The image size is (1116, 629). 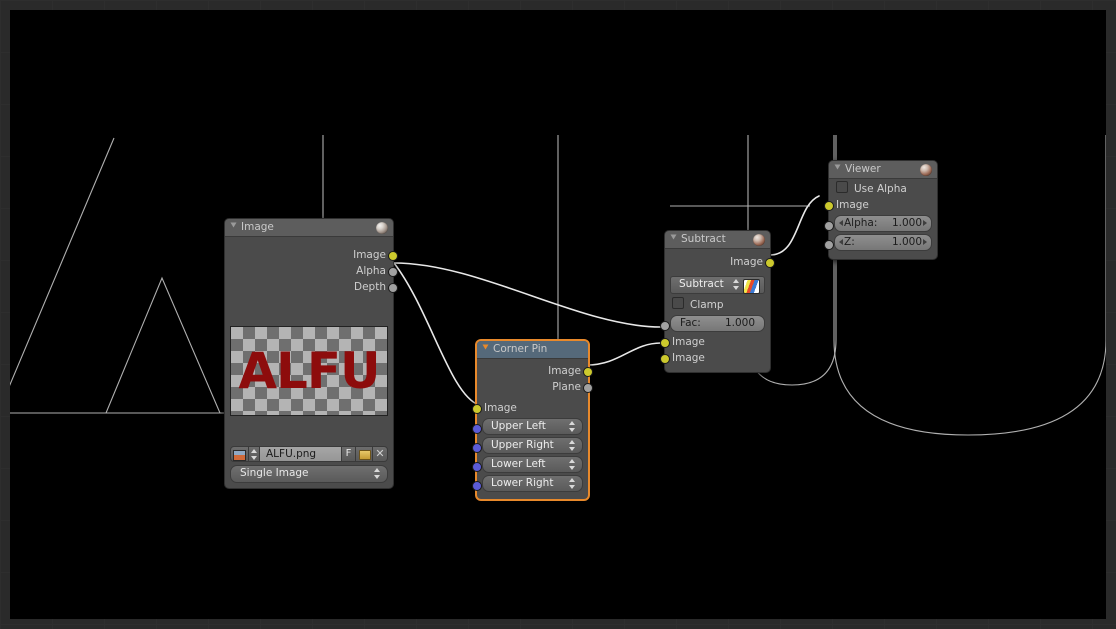 I want to click on image-source-dropdown: Single Image, so click(x=309, y=474).